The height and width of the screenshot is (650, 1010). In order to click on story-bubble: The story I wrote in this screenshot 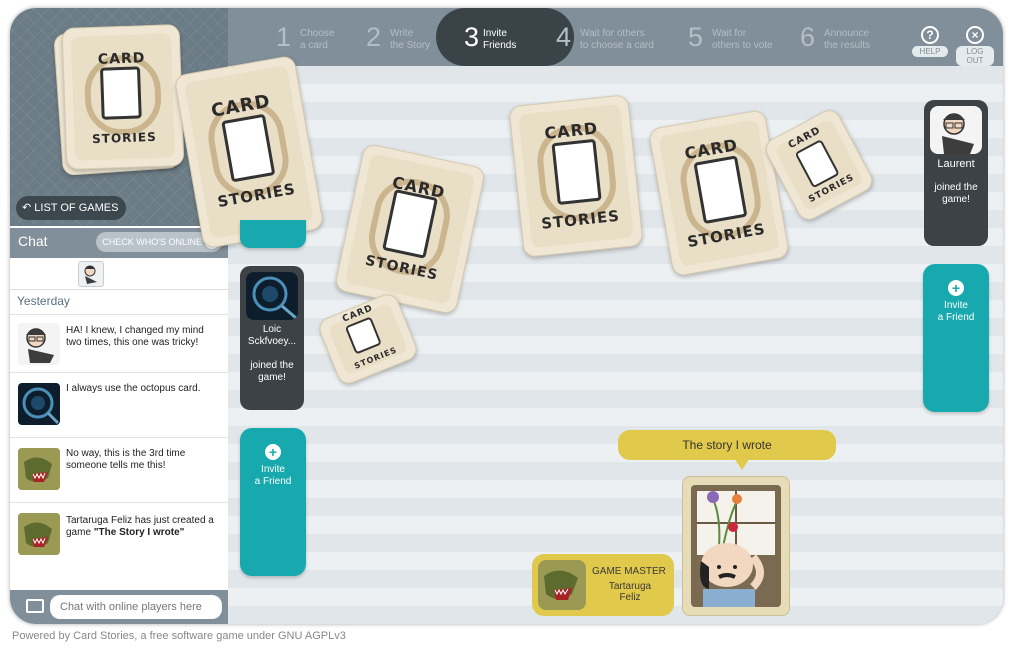, I will do `click(727, 445)`.